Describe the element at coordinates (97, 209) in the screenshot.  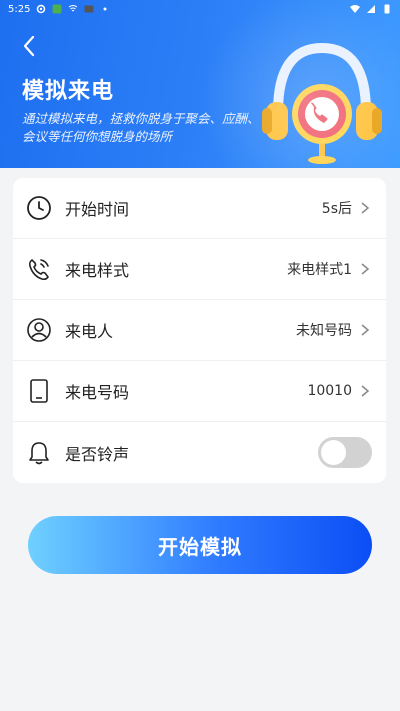
I see `row-label: 开始时间` at that location.